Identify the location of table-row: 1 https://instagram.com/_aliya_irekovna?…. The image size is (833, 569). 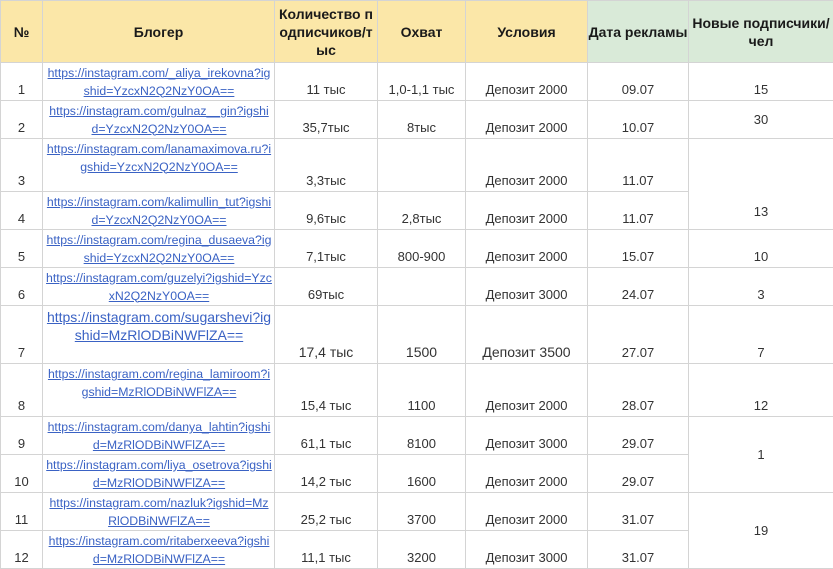
(417, 82).